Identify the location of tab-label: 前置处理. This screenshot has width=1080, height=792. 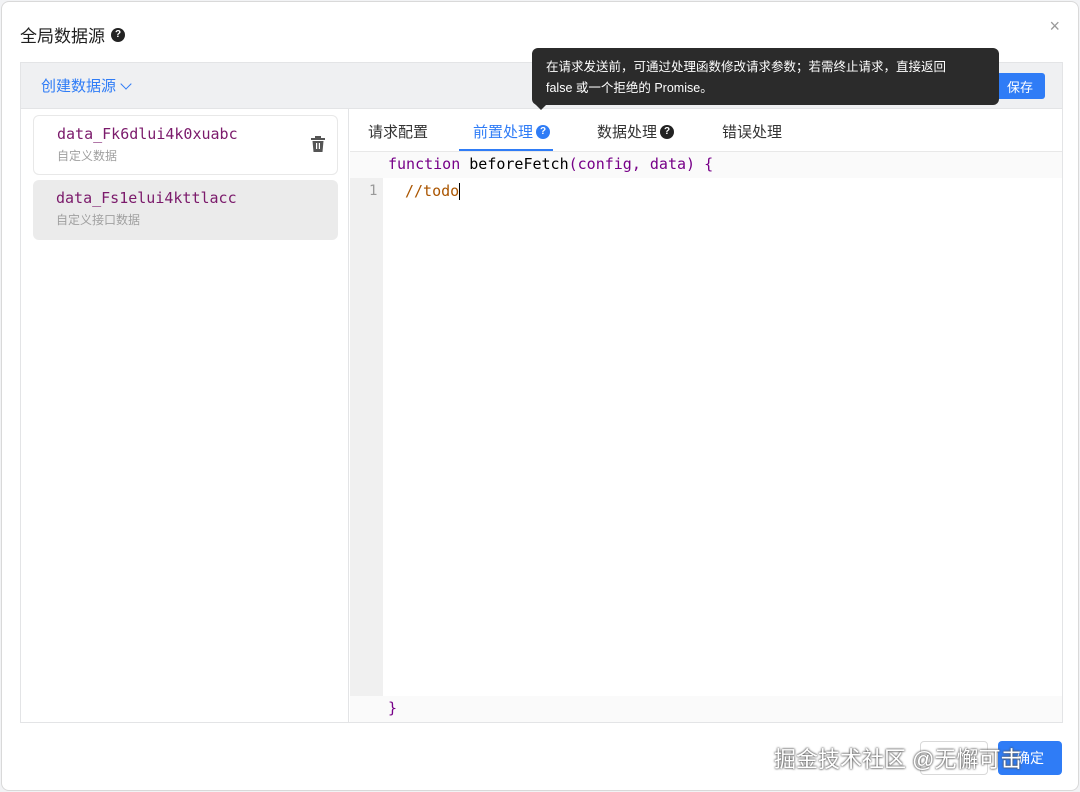
(503, 132).